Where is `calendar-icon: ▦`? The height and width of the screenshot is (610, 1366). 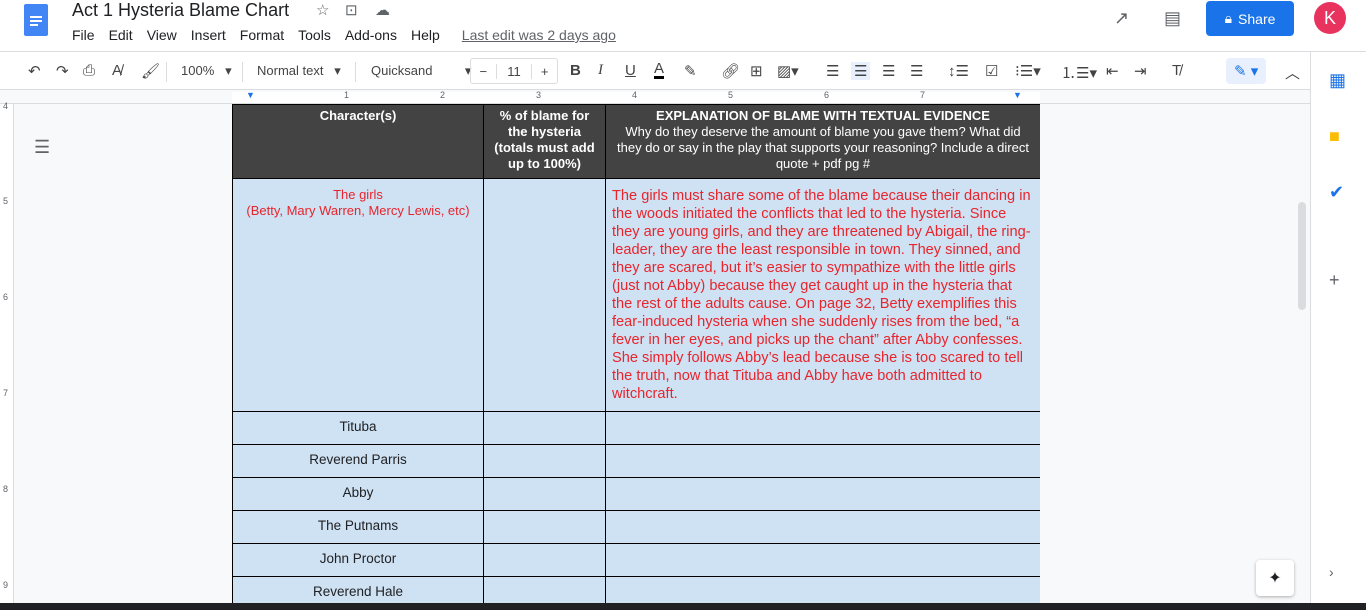 calendar-icon: ▦ is located at coordinates (1337, 80).